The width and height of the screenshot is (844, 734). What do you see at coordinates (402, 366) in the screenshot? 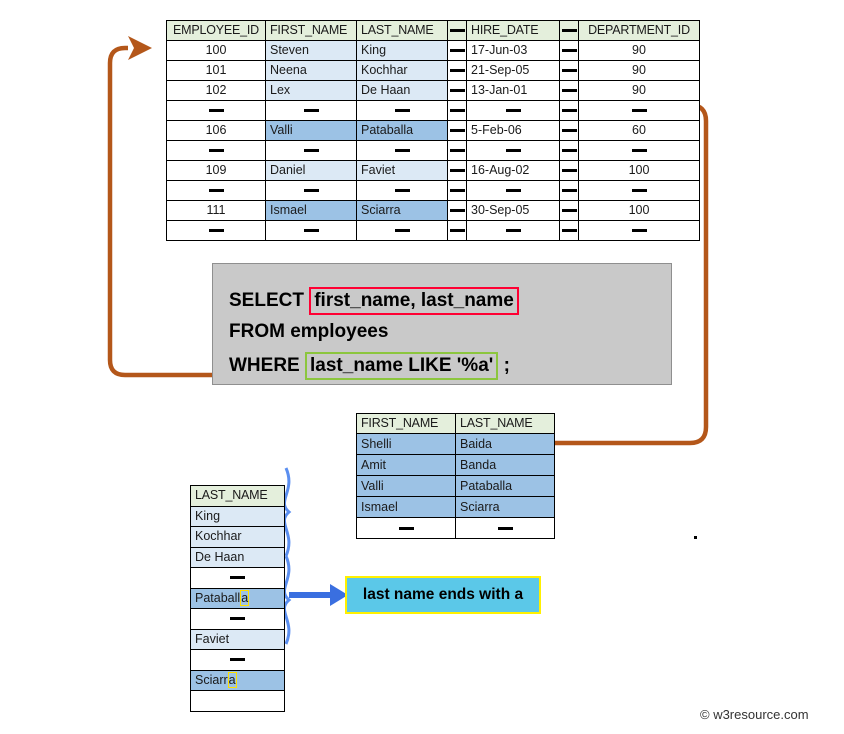
I see `sql-where-condition-highlight: last_name LIKE '%a'` at bounding box center [402, 366].